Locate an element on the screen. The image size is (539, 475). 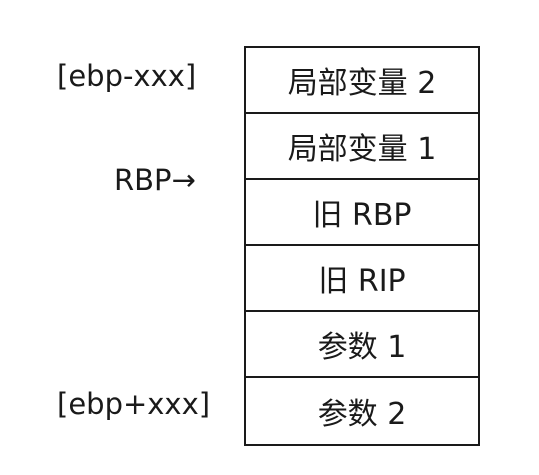
stack-cell-param-2: 参数 2 is located at coordinates (362, 414).